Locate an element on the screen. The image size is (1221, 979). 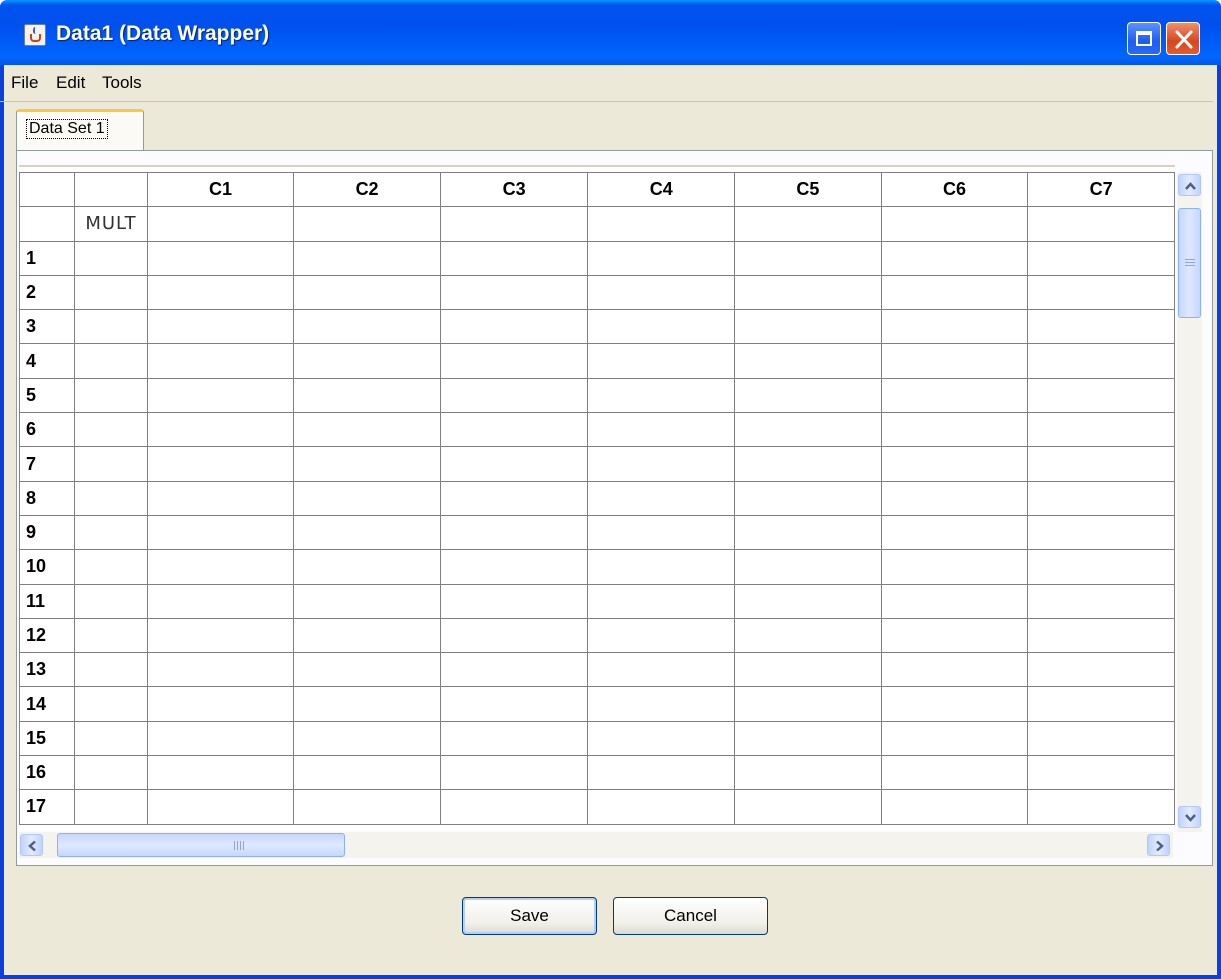
maximize-button is located at coordinates (1144, 38).